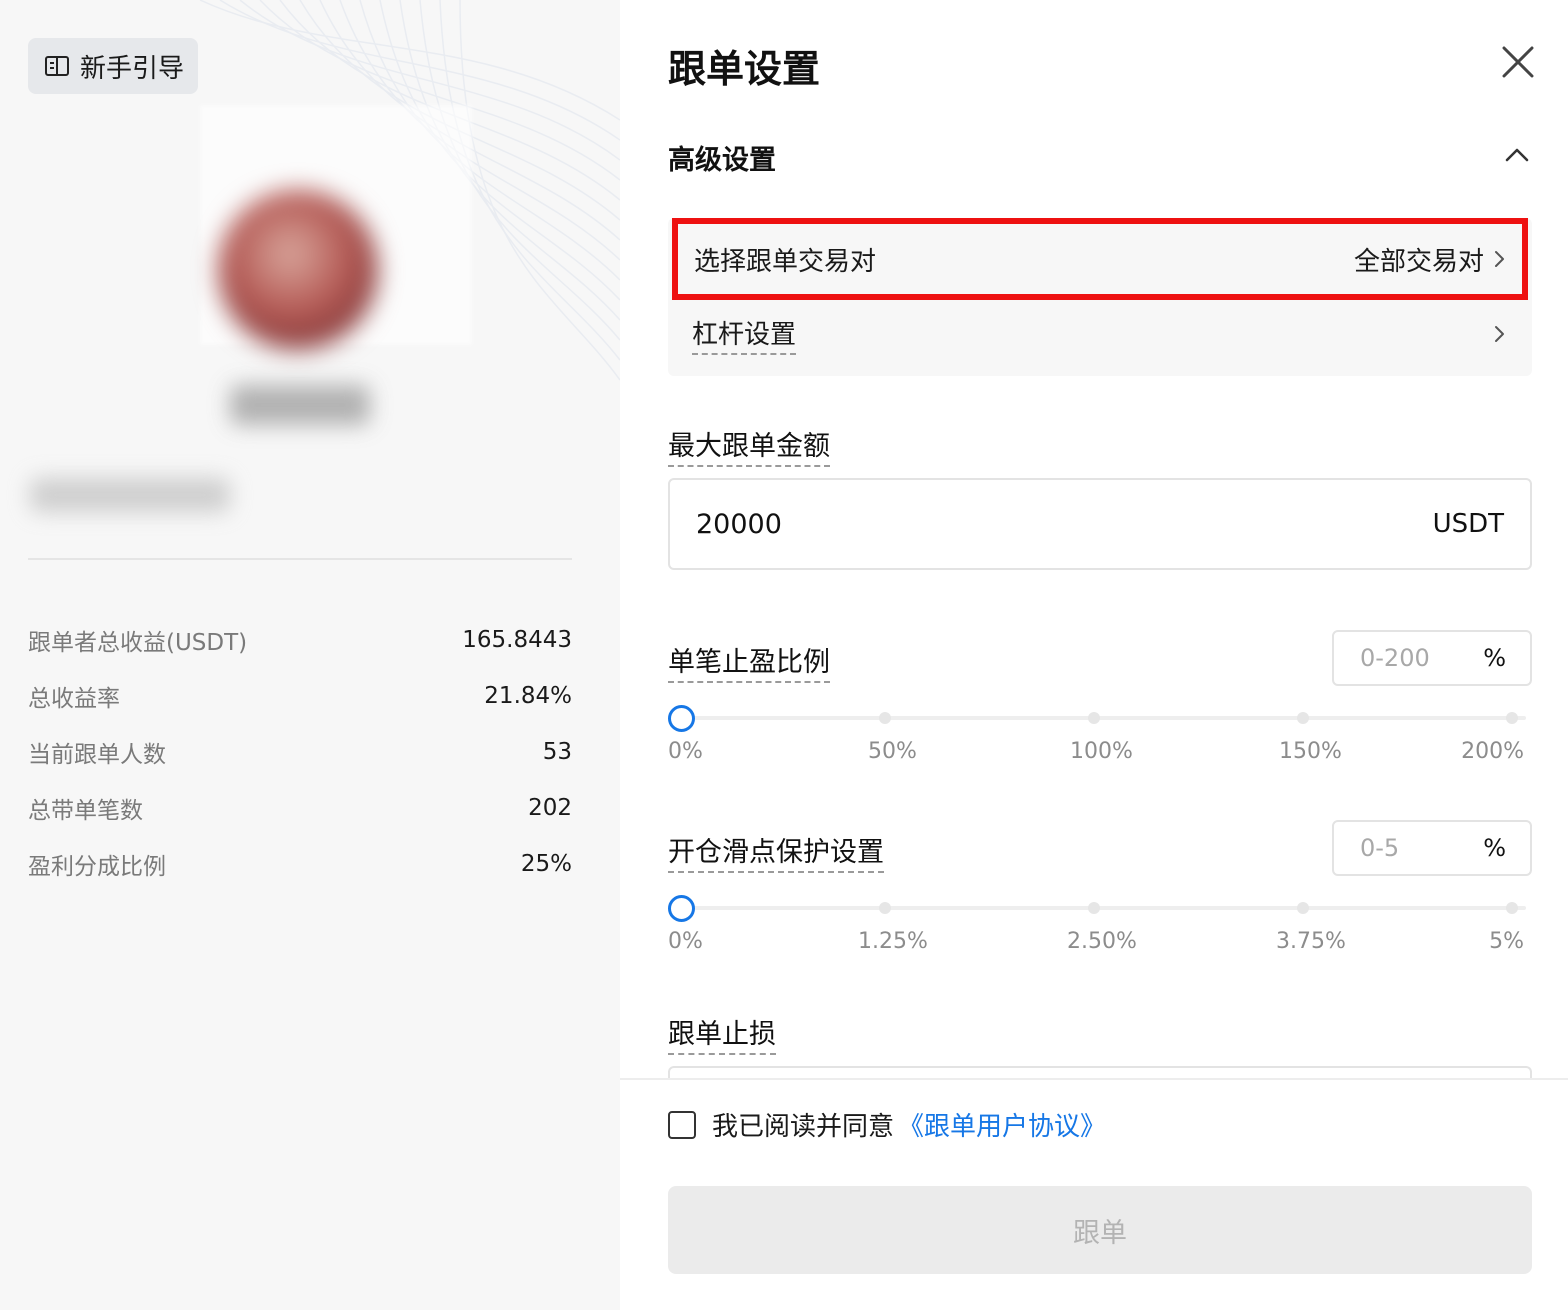 The width and height of the screenshot is (1568, 1310). Describe the element at coordinates (1100, 334) in the screenshot. I see `leverage-settings-row: 杠杆设置` at that location.